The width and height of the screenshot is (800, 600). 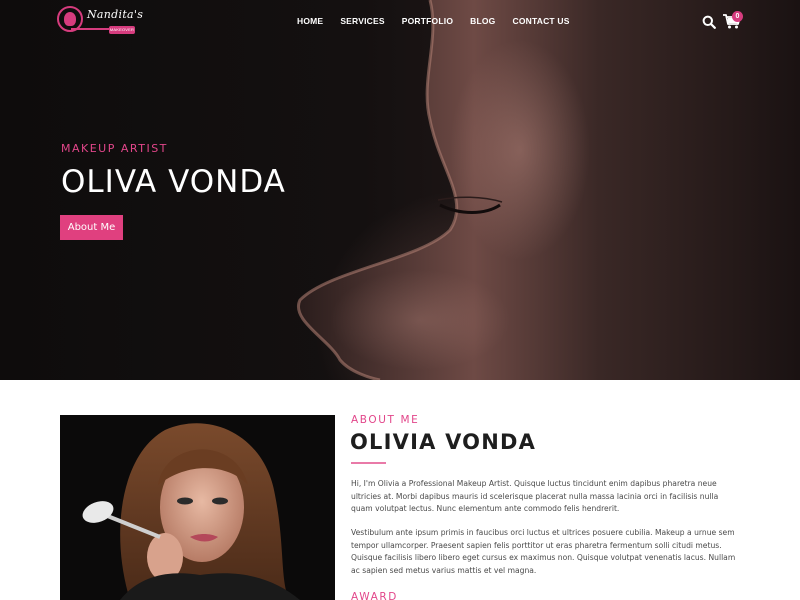 I want to click on portrait-image, so click(x=197, y=507).